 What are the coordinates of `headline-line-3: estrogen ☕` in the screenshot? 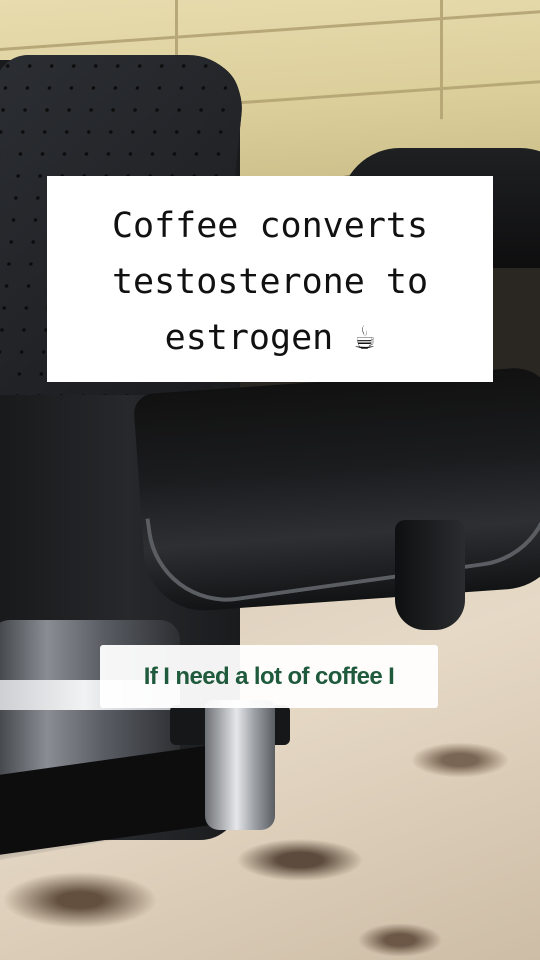 It's located at (270, 338).